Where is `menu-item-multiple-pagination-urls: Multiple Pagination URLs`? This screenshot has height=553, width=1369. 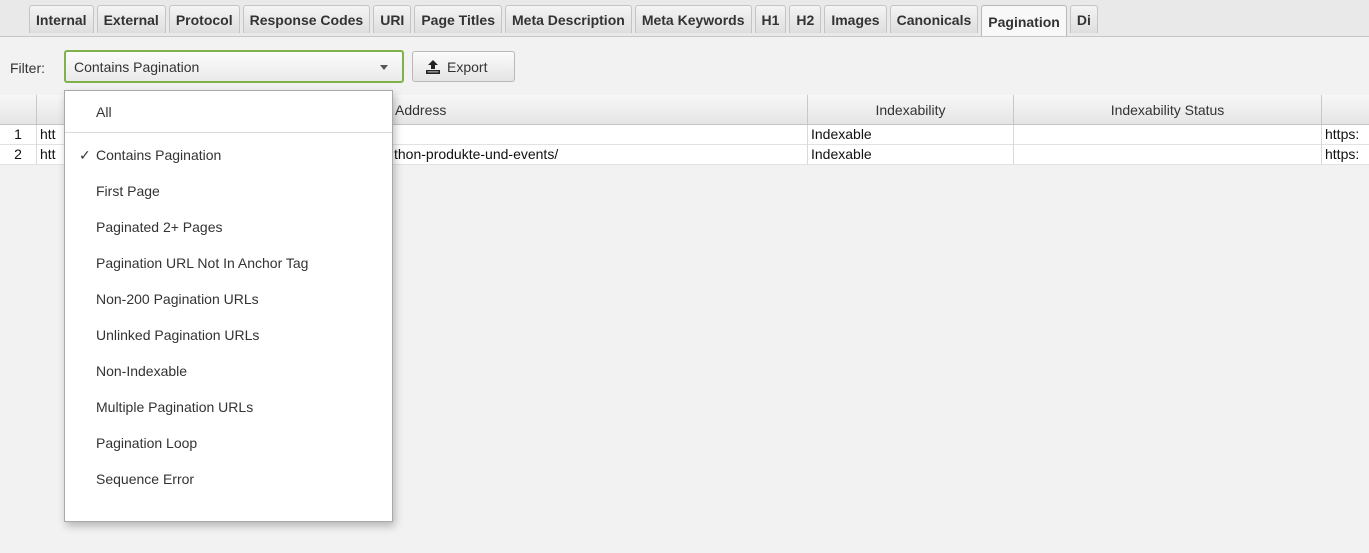
menu-item-multiple-pagination-urls: Multiple Pagination URLs is located at coordinates (228, 407).